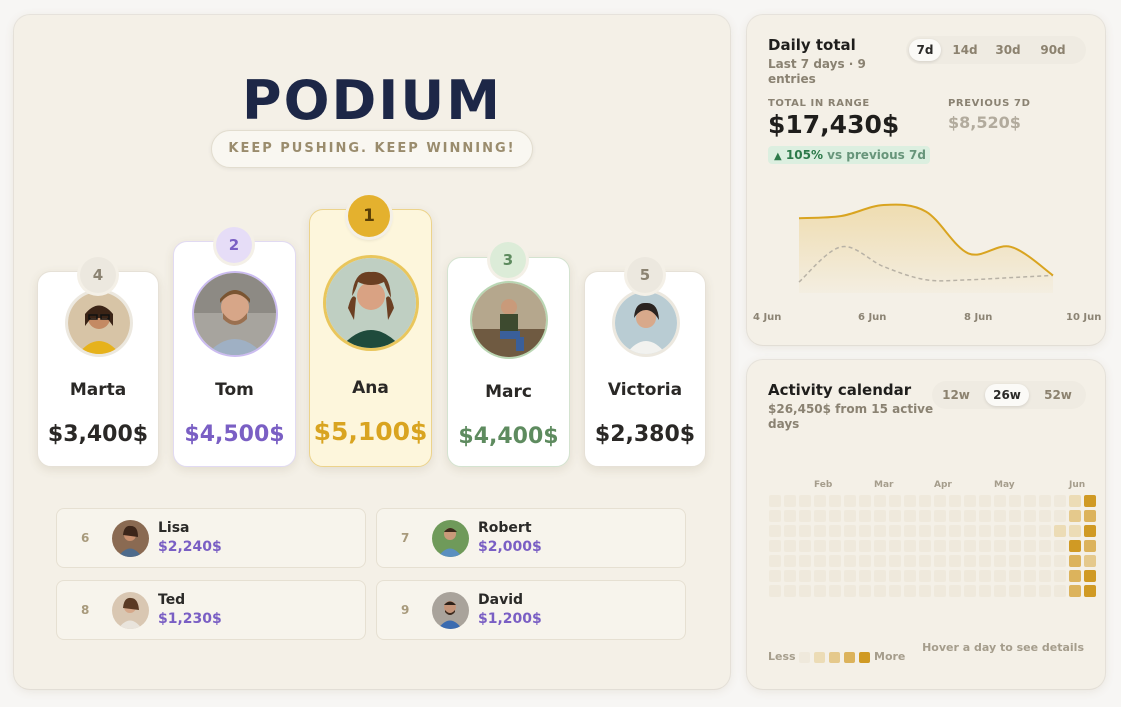 The height and width of the screenshot is (707, 1121). Describe the element at coordinates (234, 354) in the screenshot. I see `podium-card-rank-2: Tom $4,500$` at that location.